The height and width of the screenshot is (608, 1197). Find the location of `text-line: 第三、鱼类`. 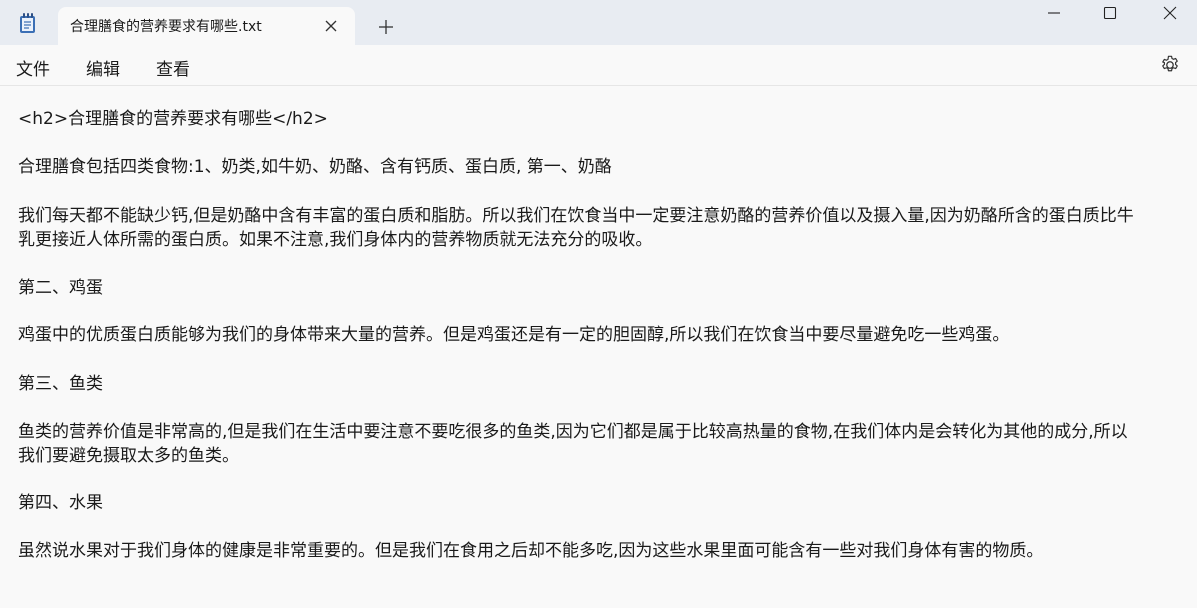

text-line: 第三、鱼类 is located at coordinates (60, 384).